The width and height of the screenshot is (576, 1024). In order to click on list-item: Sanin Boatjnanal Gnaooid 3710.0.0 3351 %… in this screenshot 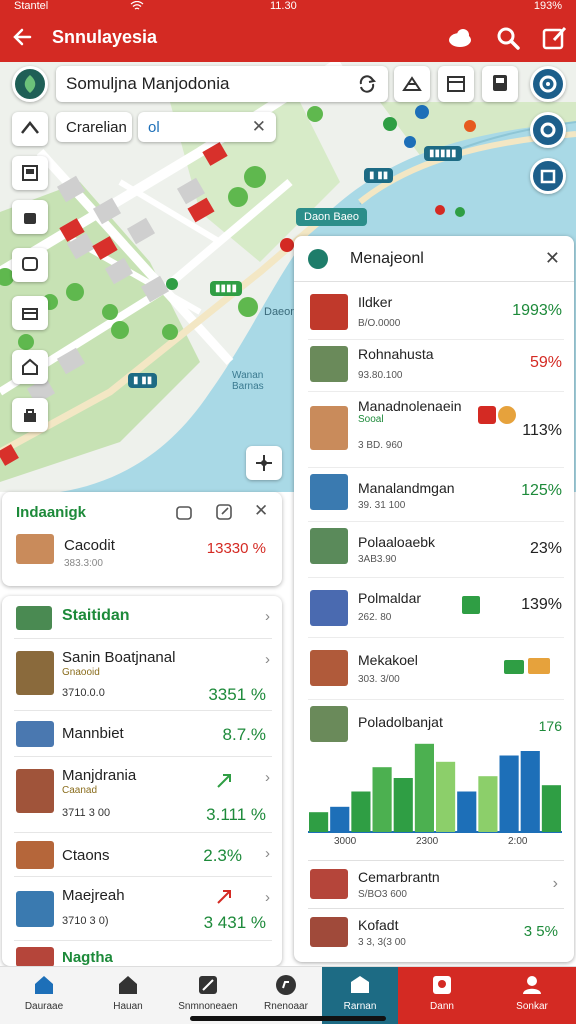, I will do `click(143, 674)`.